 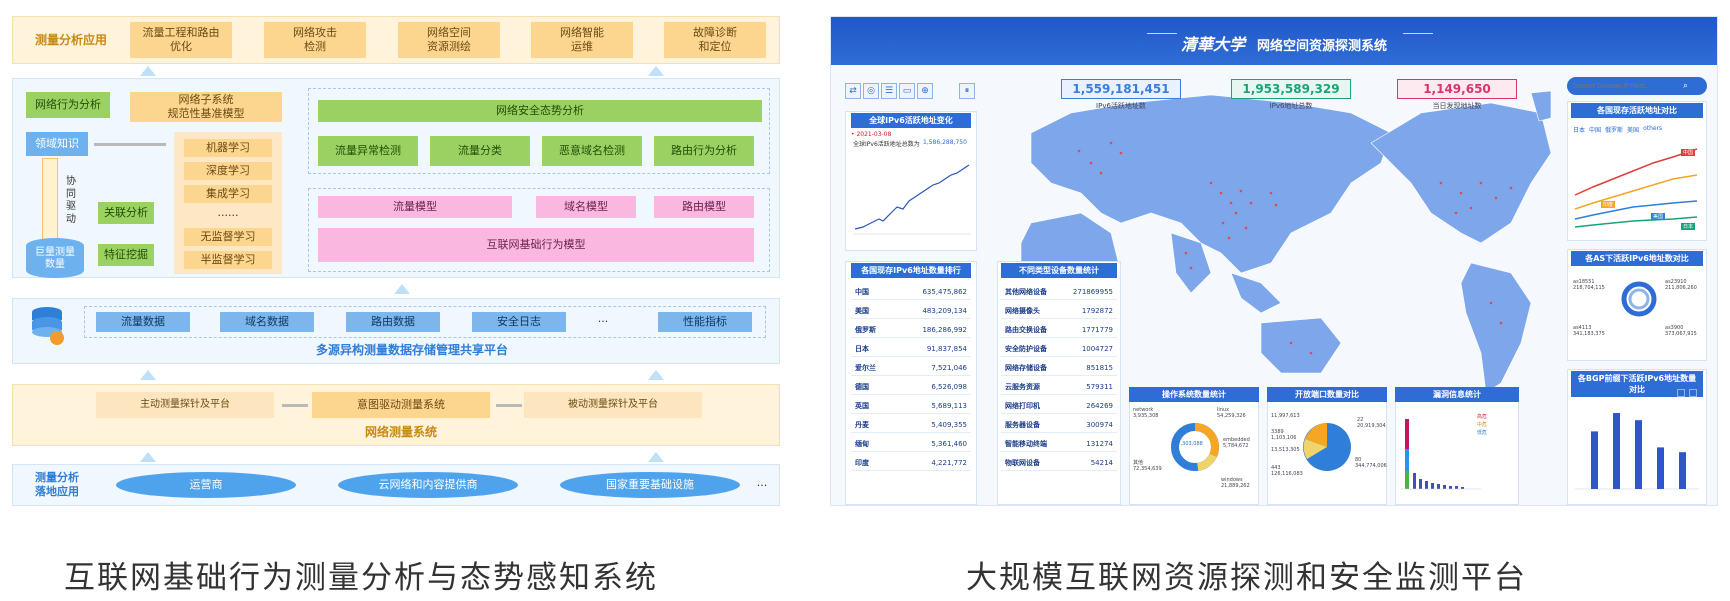 What do you see at coordinates (1291, 89) in the screenshot?
I see `stat-value: 1,953,589,329` at bounding box center [1291, 89].